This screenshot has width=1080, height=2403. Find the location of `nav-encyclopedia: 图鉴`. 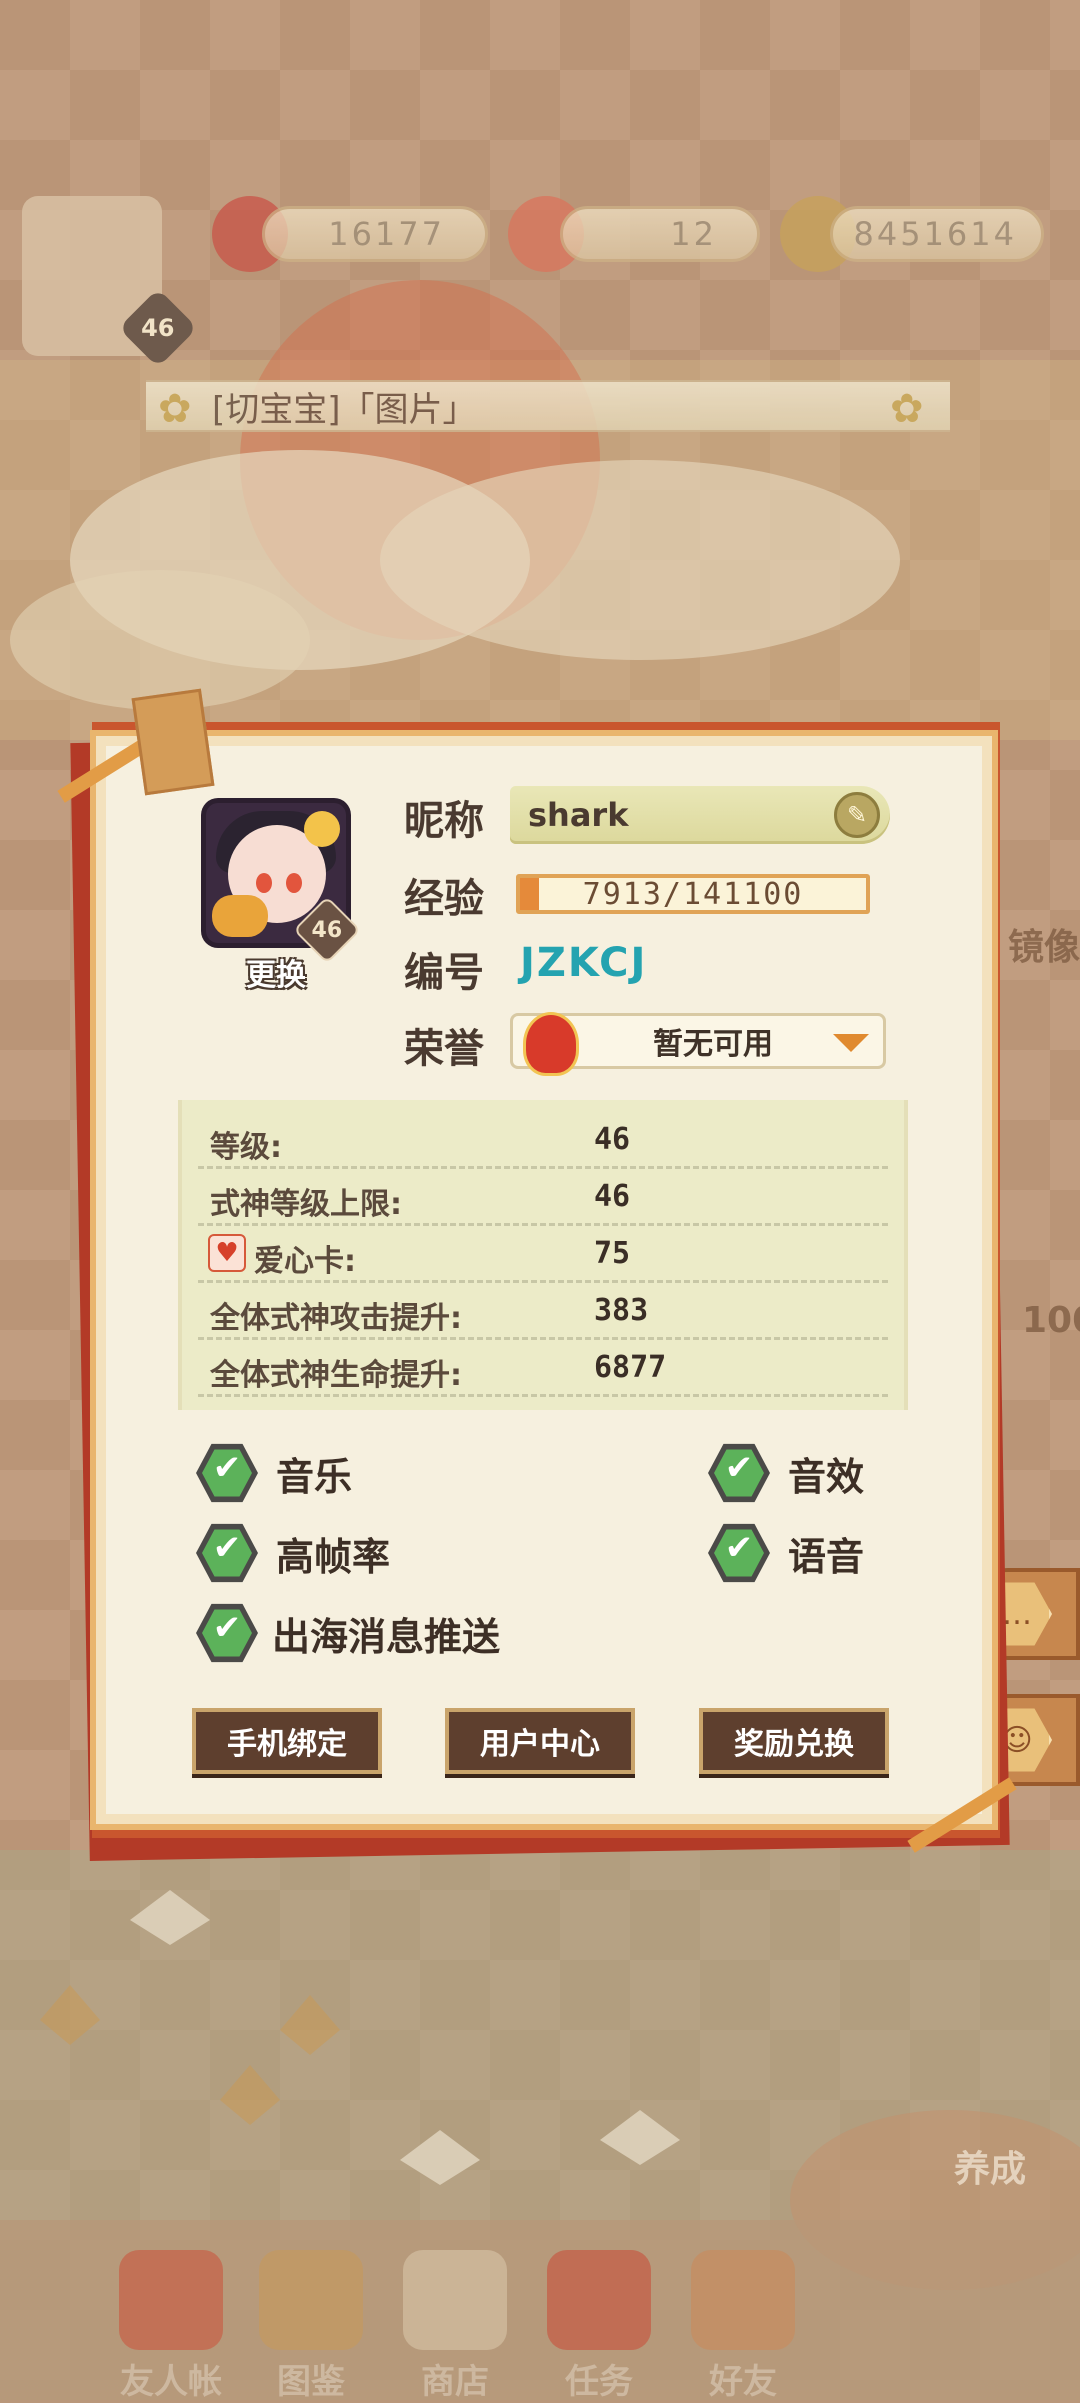

nav-encyclopedia: 图鉴 is located at coordinates (311, 2326).